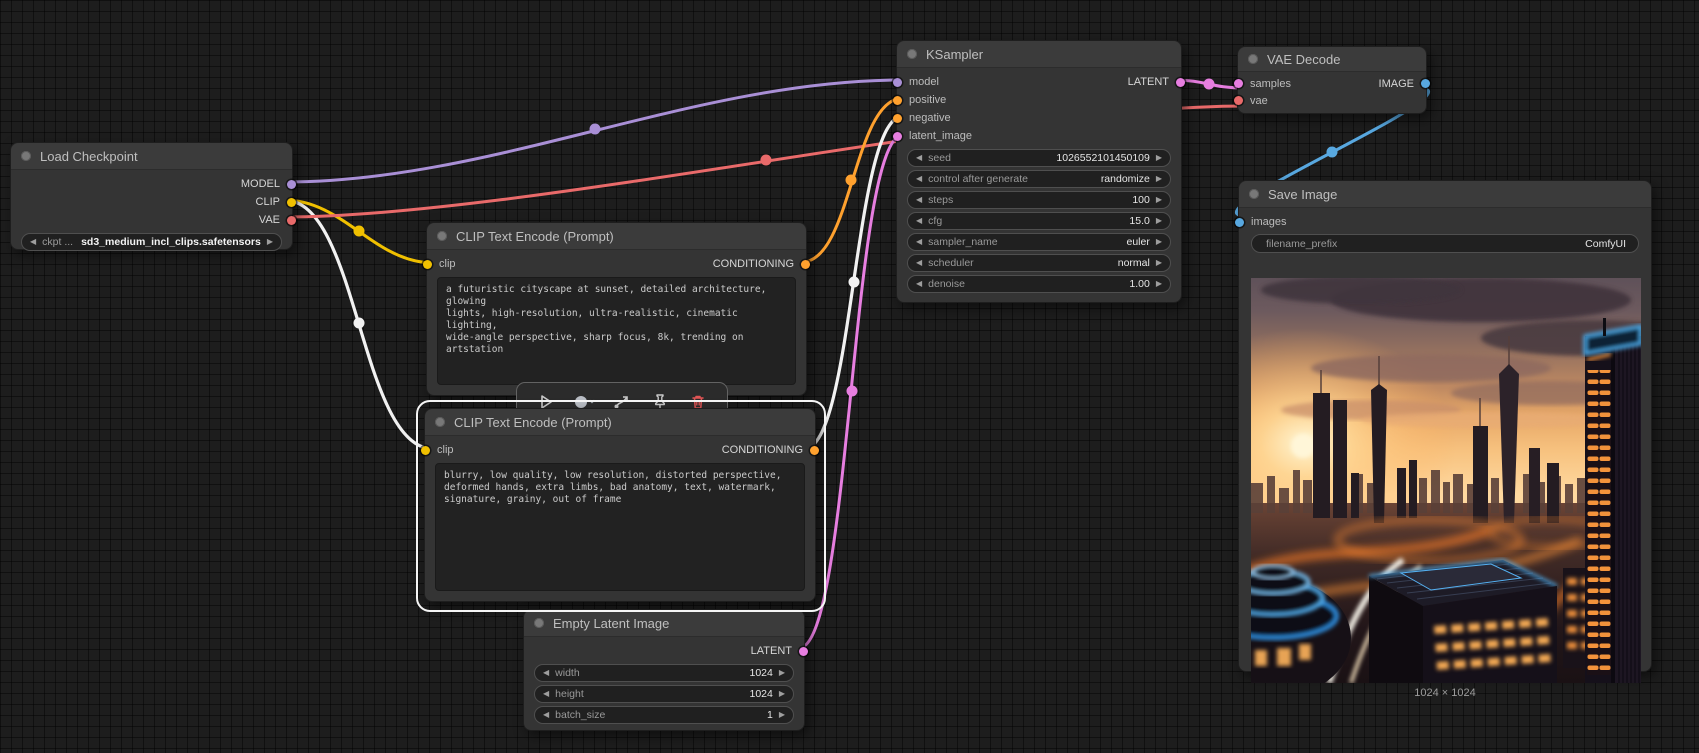 The width and height of the screenshot is (1699, 753). I want to click on node-header: KSampler, so click(1039, 54).